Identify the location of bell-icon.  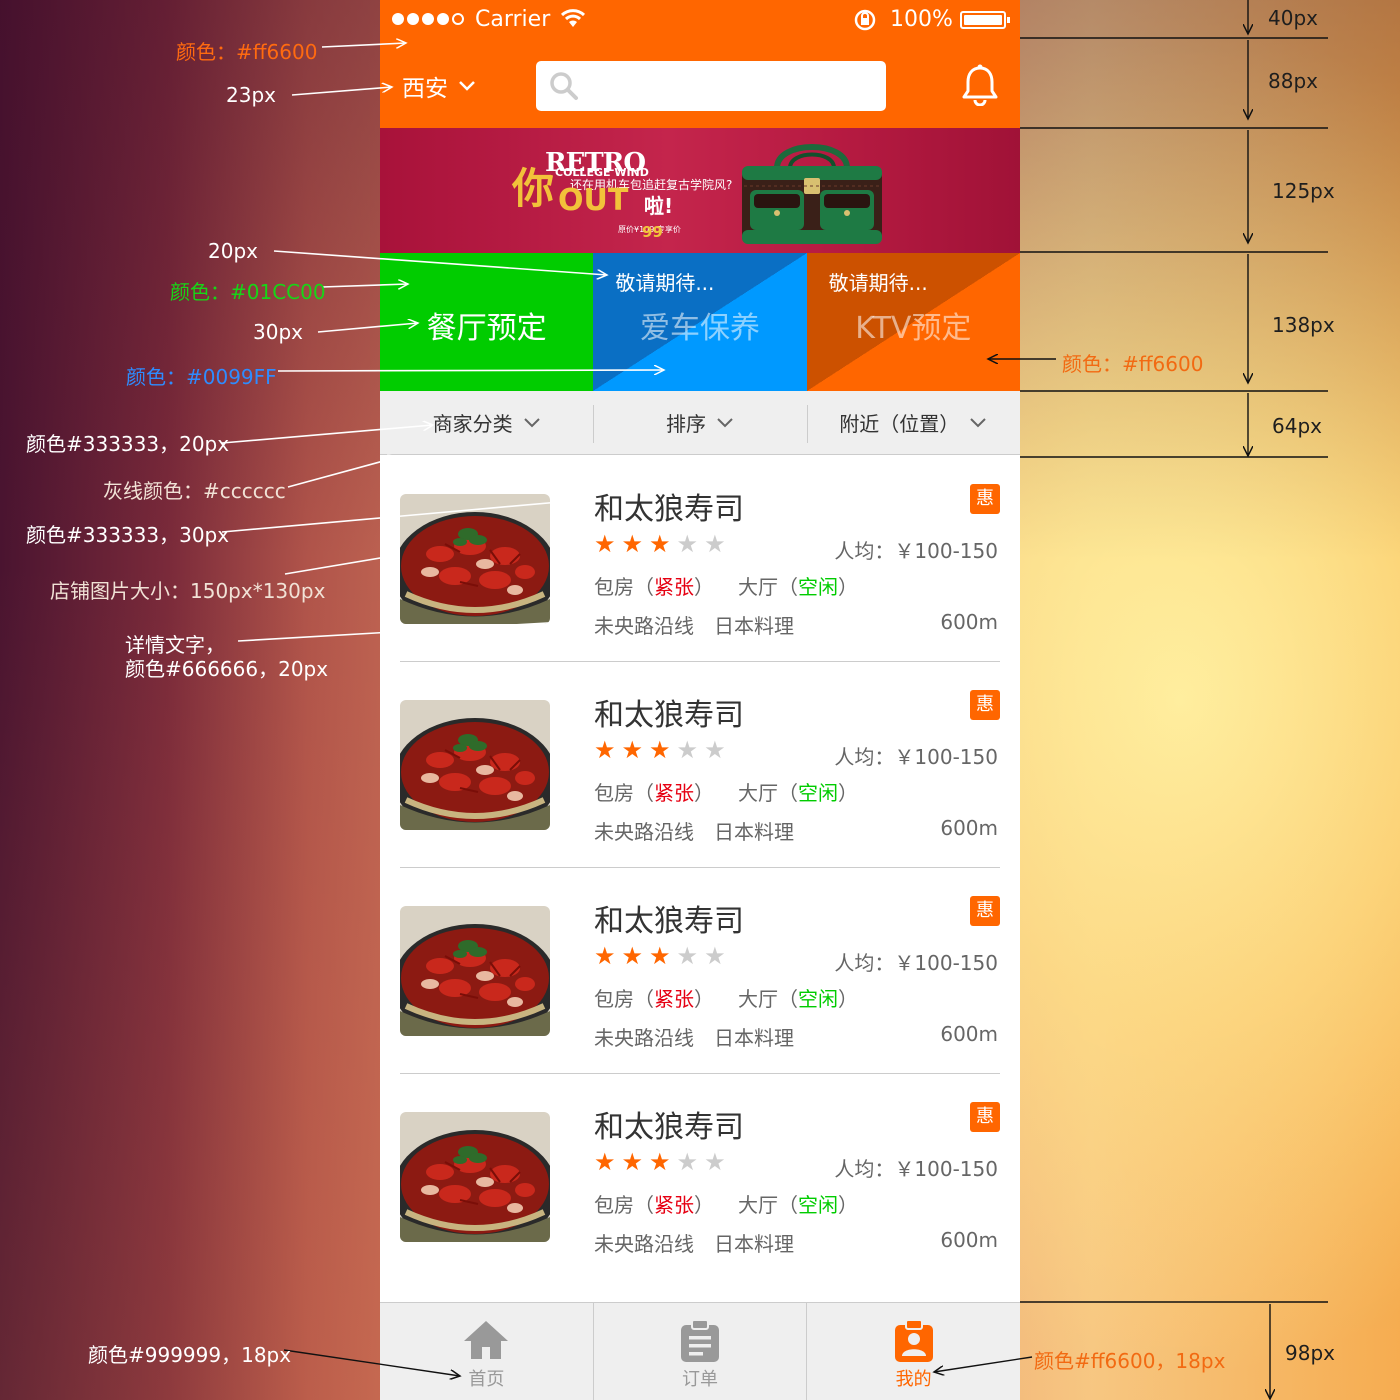
(980, 85).